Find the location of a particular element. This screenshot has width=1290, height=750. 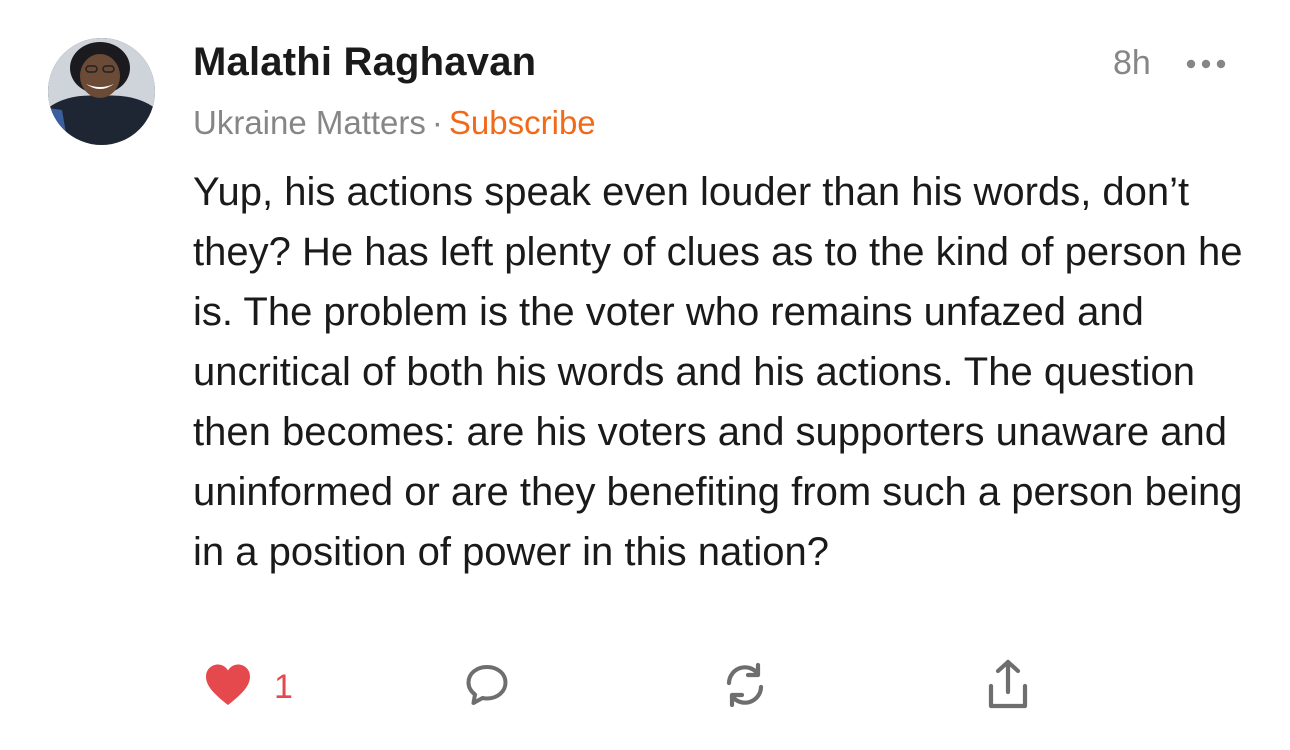

like-count: 1 is located at coordinates (283, 686).